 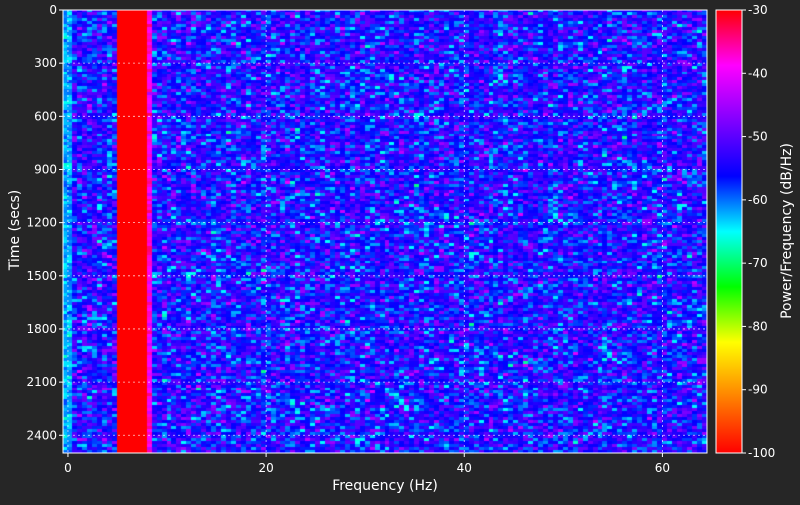 What do you see at coordinates (758, 390) in the screenshot?
I see `colorbar-tick-label: -90` at bounding box center [758, 390].